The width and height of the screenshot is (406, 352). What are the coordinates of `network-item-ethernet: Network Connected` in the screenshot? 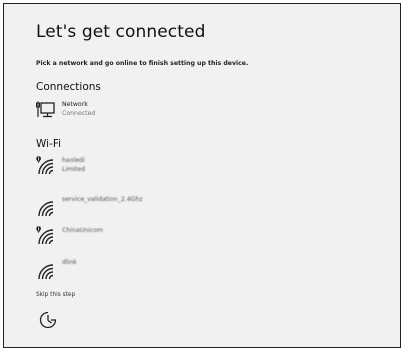 It's located at (136, 112).